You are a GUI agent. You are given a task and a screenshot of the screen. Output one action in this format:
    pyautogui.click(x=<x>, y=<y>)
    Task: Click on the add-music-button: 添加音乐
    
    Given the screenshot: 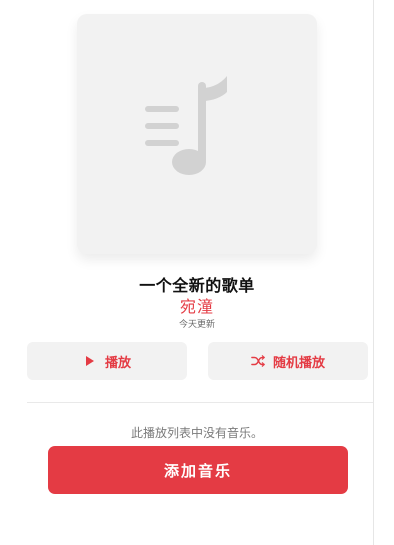 What is the action you would take?
    pyautogui.click(x=198, y=470)
    